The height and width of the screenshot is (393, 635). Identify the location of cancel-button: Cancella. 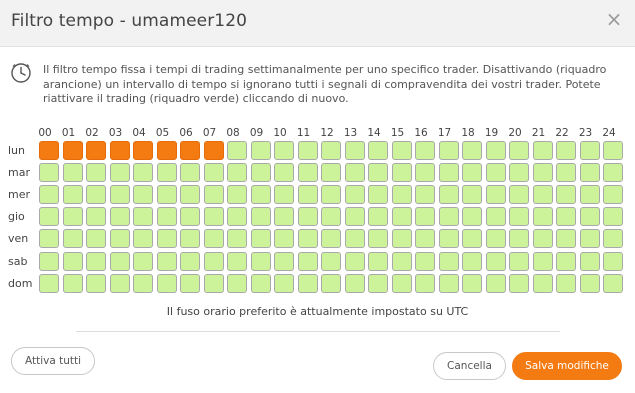
(469, 366).